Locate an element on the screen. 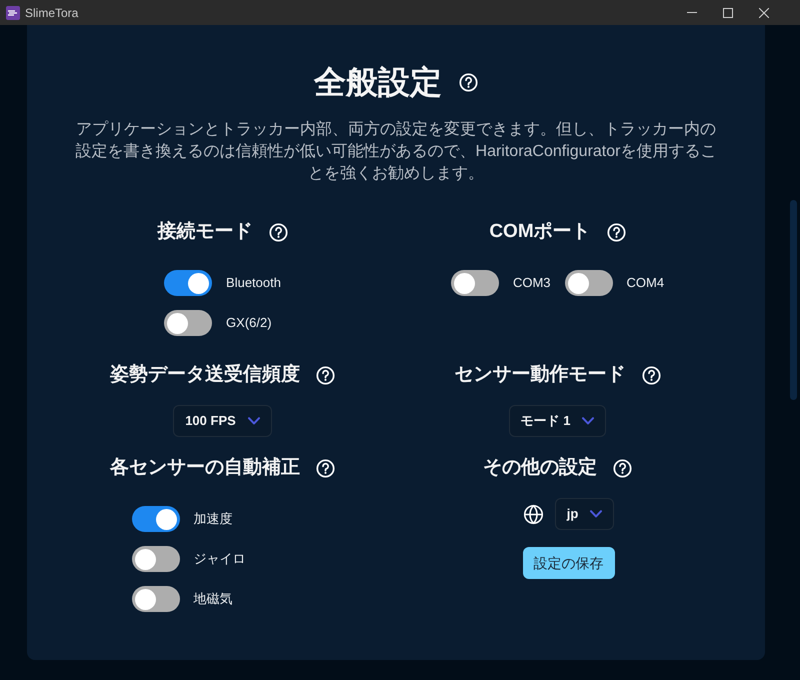  page-description: アプリケーションとトラッカー内部、両方の設定を変更できます。但し、トラッカー内の設定を書き換えるのは信頼性が低い可能性があるので、HaritoraConfiguratorを使用することを強くお勧めします。 is located at coordinates (396, 152).